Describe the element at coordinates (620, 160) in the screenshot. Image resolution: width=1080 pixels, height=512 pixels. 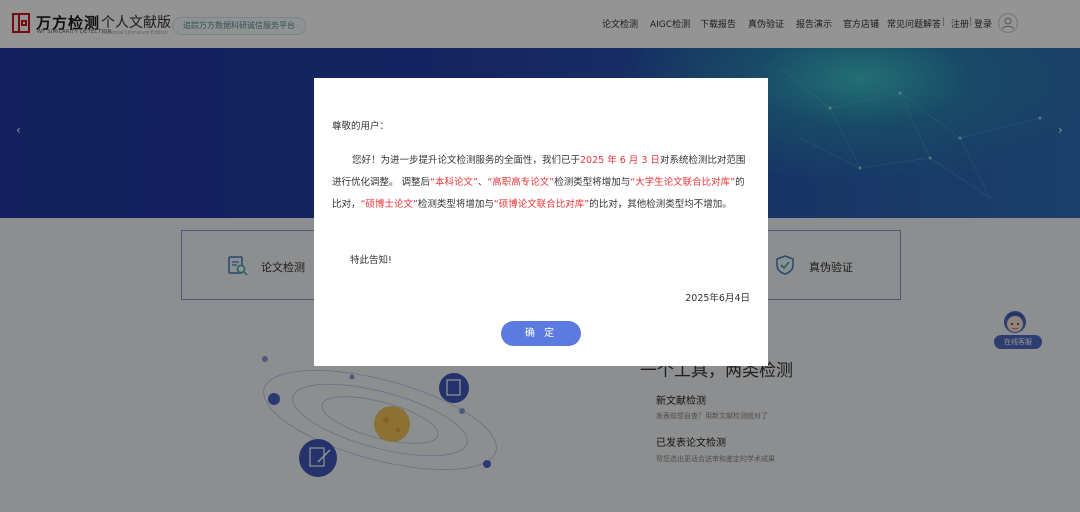
I see `highlight-date: 2025 年 6 月 3 日` at that location.